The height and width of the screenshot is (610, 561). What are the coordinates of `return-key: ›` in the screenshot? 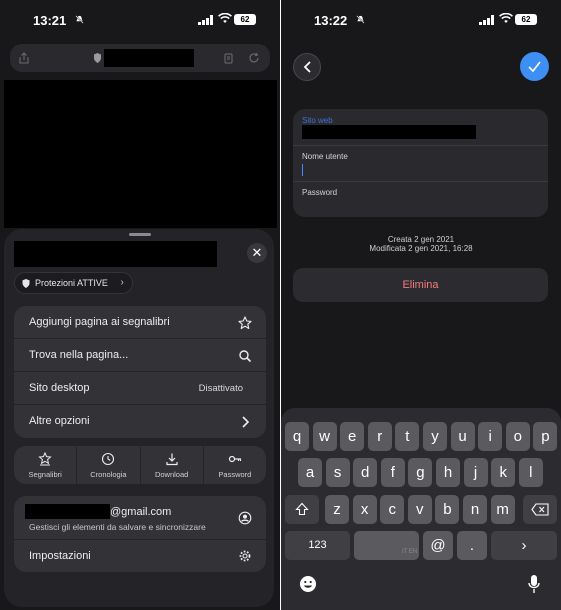 It's located at (524, 545).